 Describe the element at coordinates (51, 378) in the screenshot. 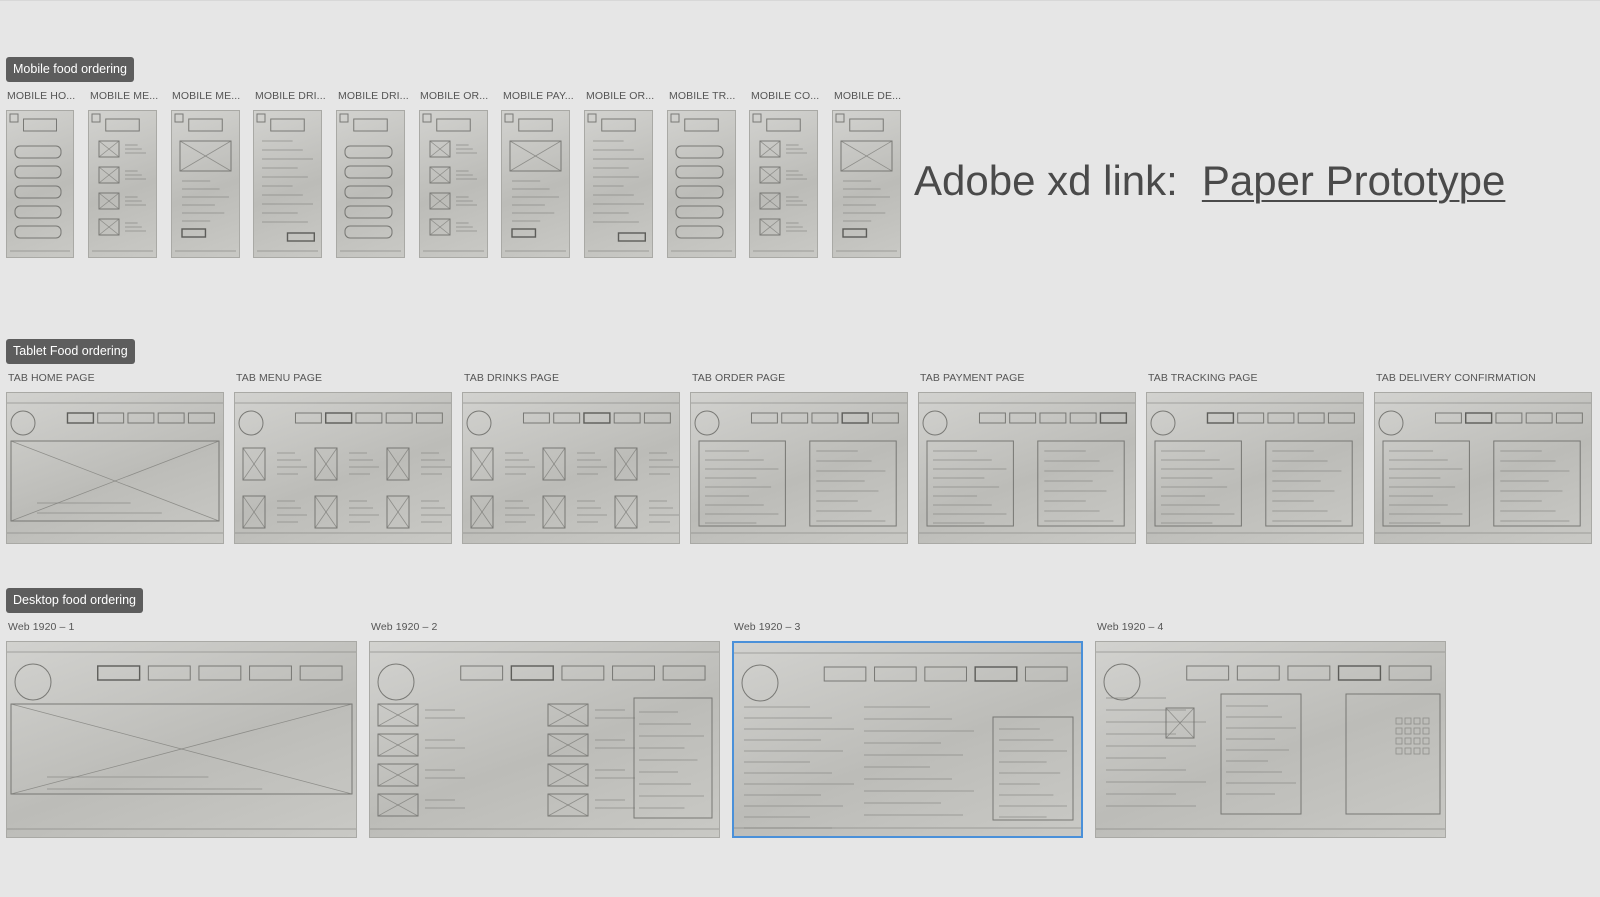

I see `frame-label: TAB HOME PAGE` at that location.